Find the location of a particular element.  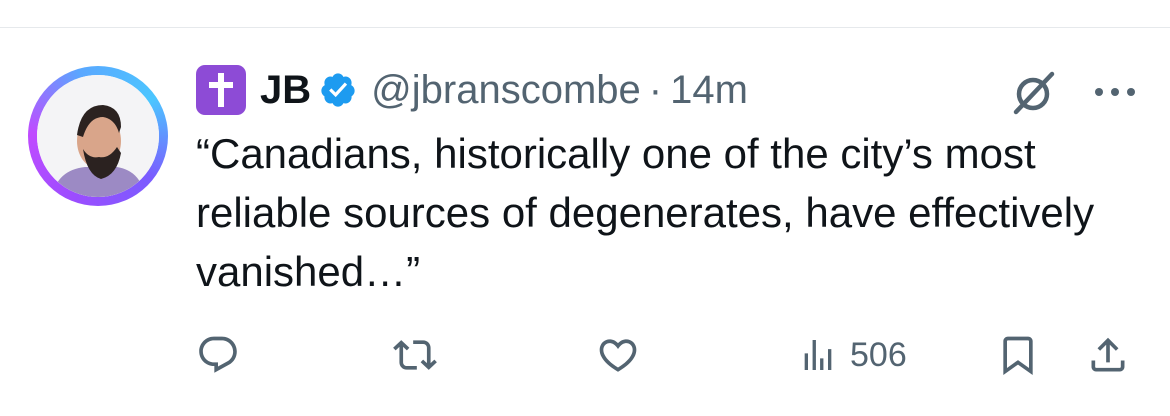

views-button: 506 is located at coordinates (852, 355).